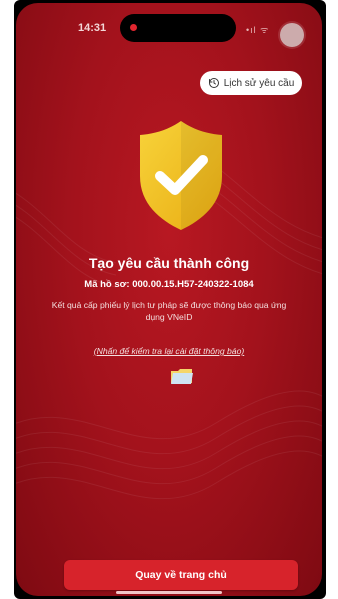 Image resolution: width=338 pixels, height=599 pixels. I want to click on status-time: 14:31, so click(92, 28).